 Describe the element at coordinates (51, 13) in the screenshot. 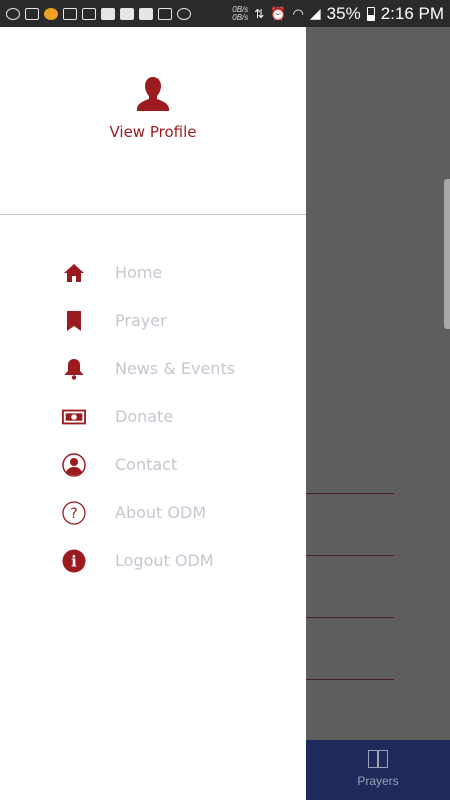

I see `app-notification-icon` at that location.